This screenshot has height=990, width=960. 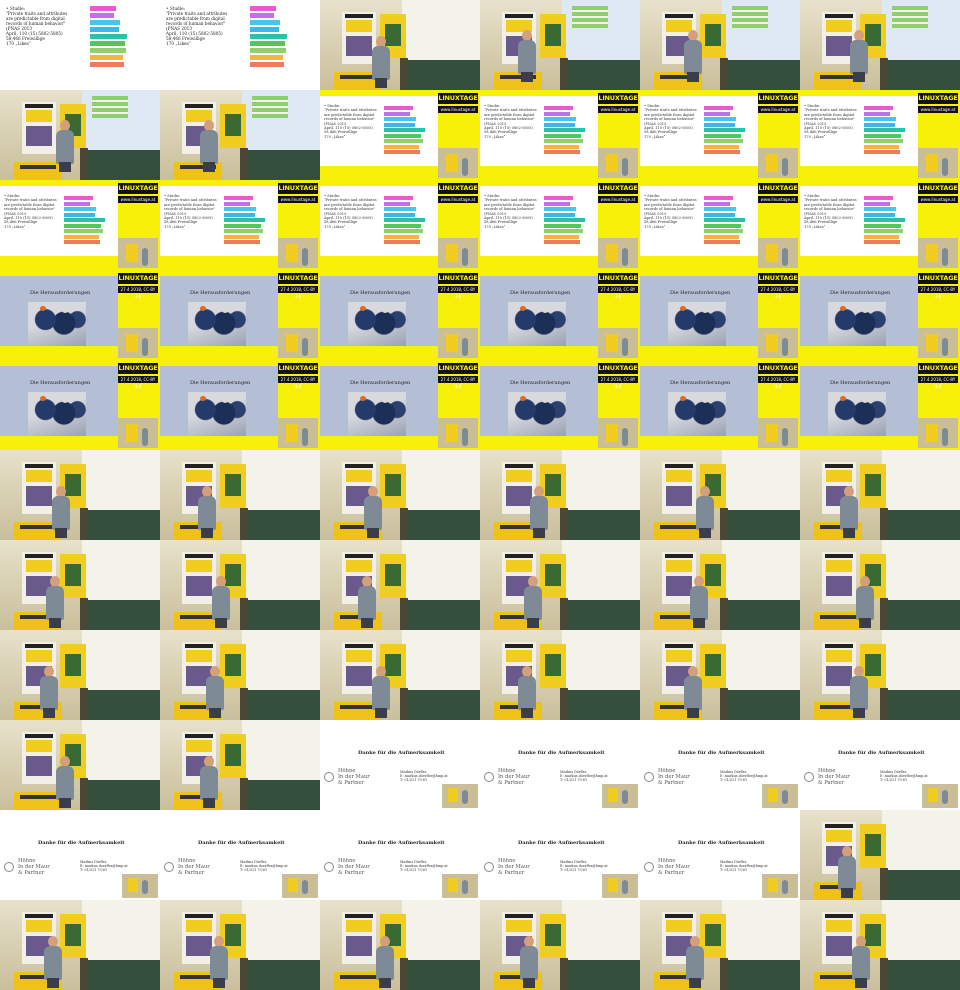 What do you see at coordinates (217, 414) in the screenshot?
I see `workers-photo` at bounding box center [217, 414].